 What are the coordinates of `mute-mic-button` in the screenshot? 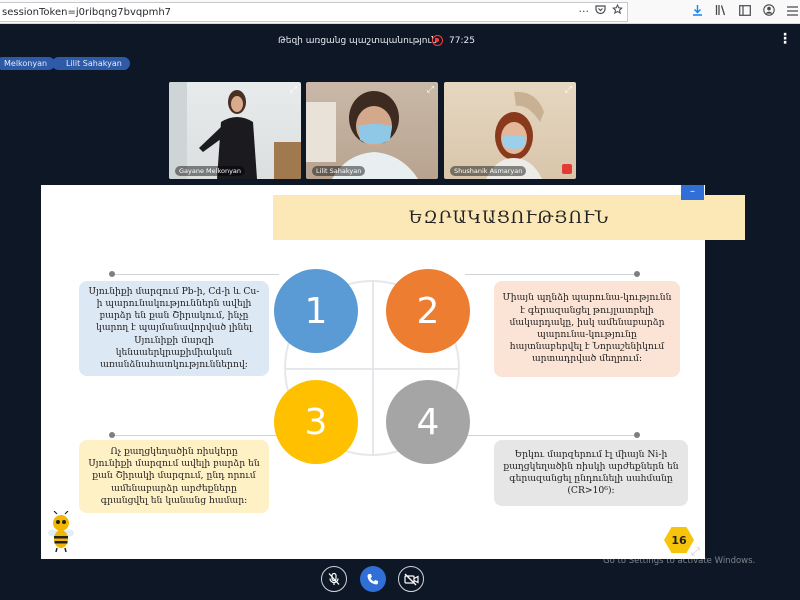 It's located at (334, 579).